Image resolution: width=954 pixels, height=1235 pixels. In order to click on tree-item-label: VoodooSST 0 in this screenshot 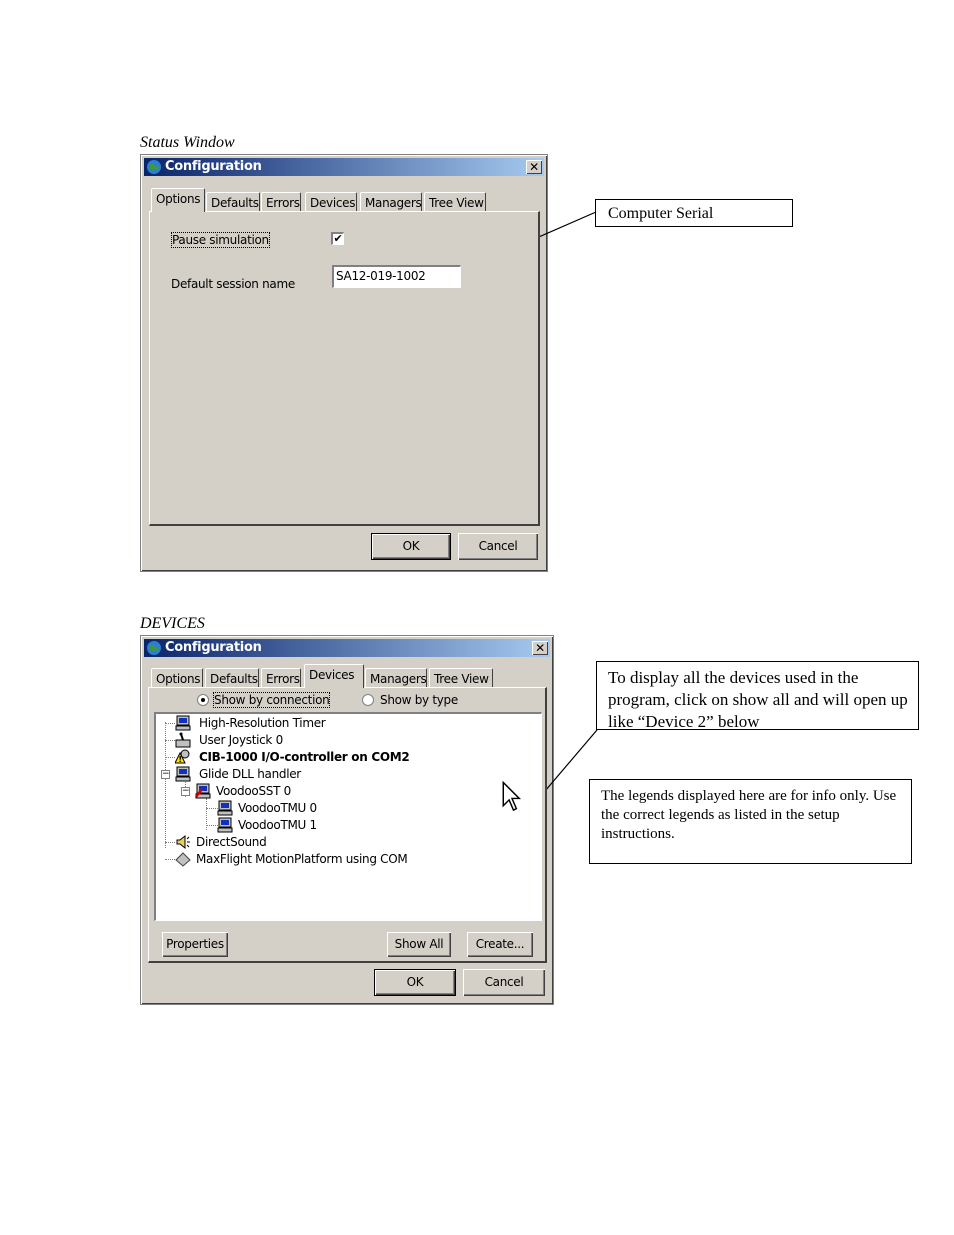, I will do `click(253, 791)`.